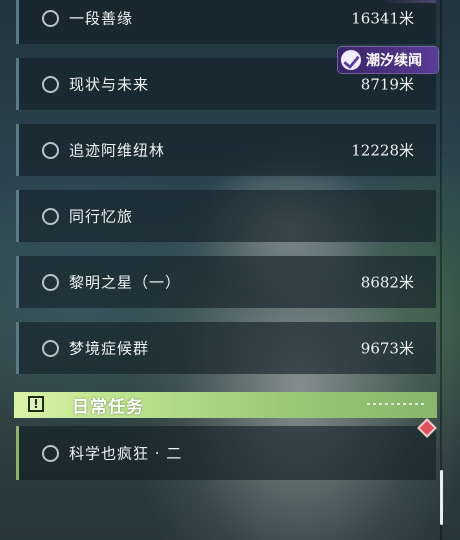 The height and width of the screenshot is (540, 460). I want to click on section-title: 日常任务, so click(108, 407).